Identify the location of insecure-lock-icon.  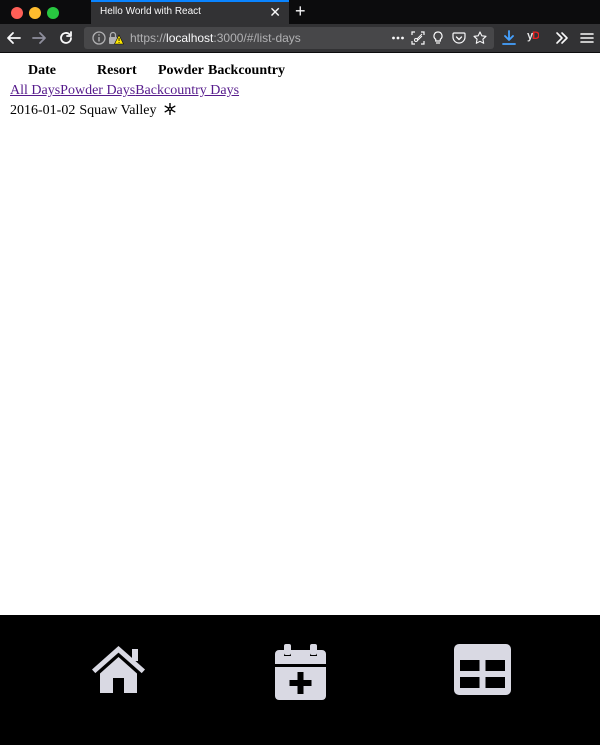
(116, 38).